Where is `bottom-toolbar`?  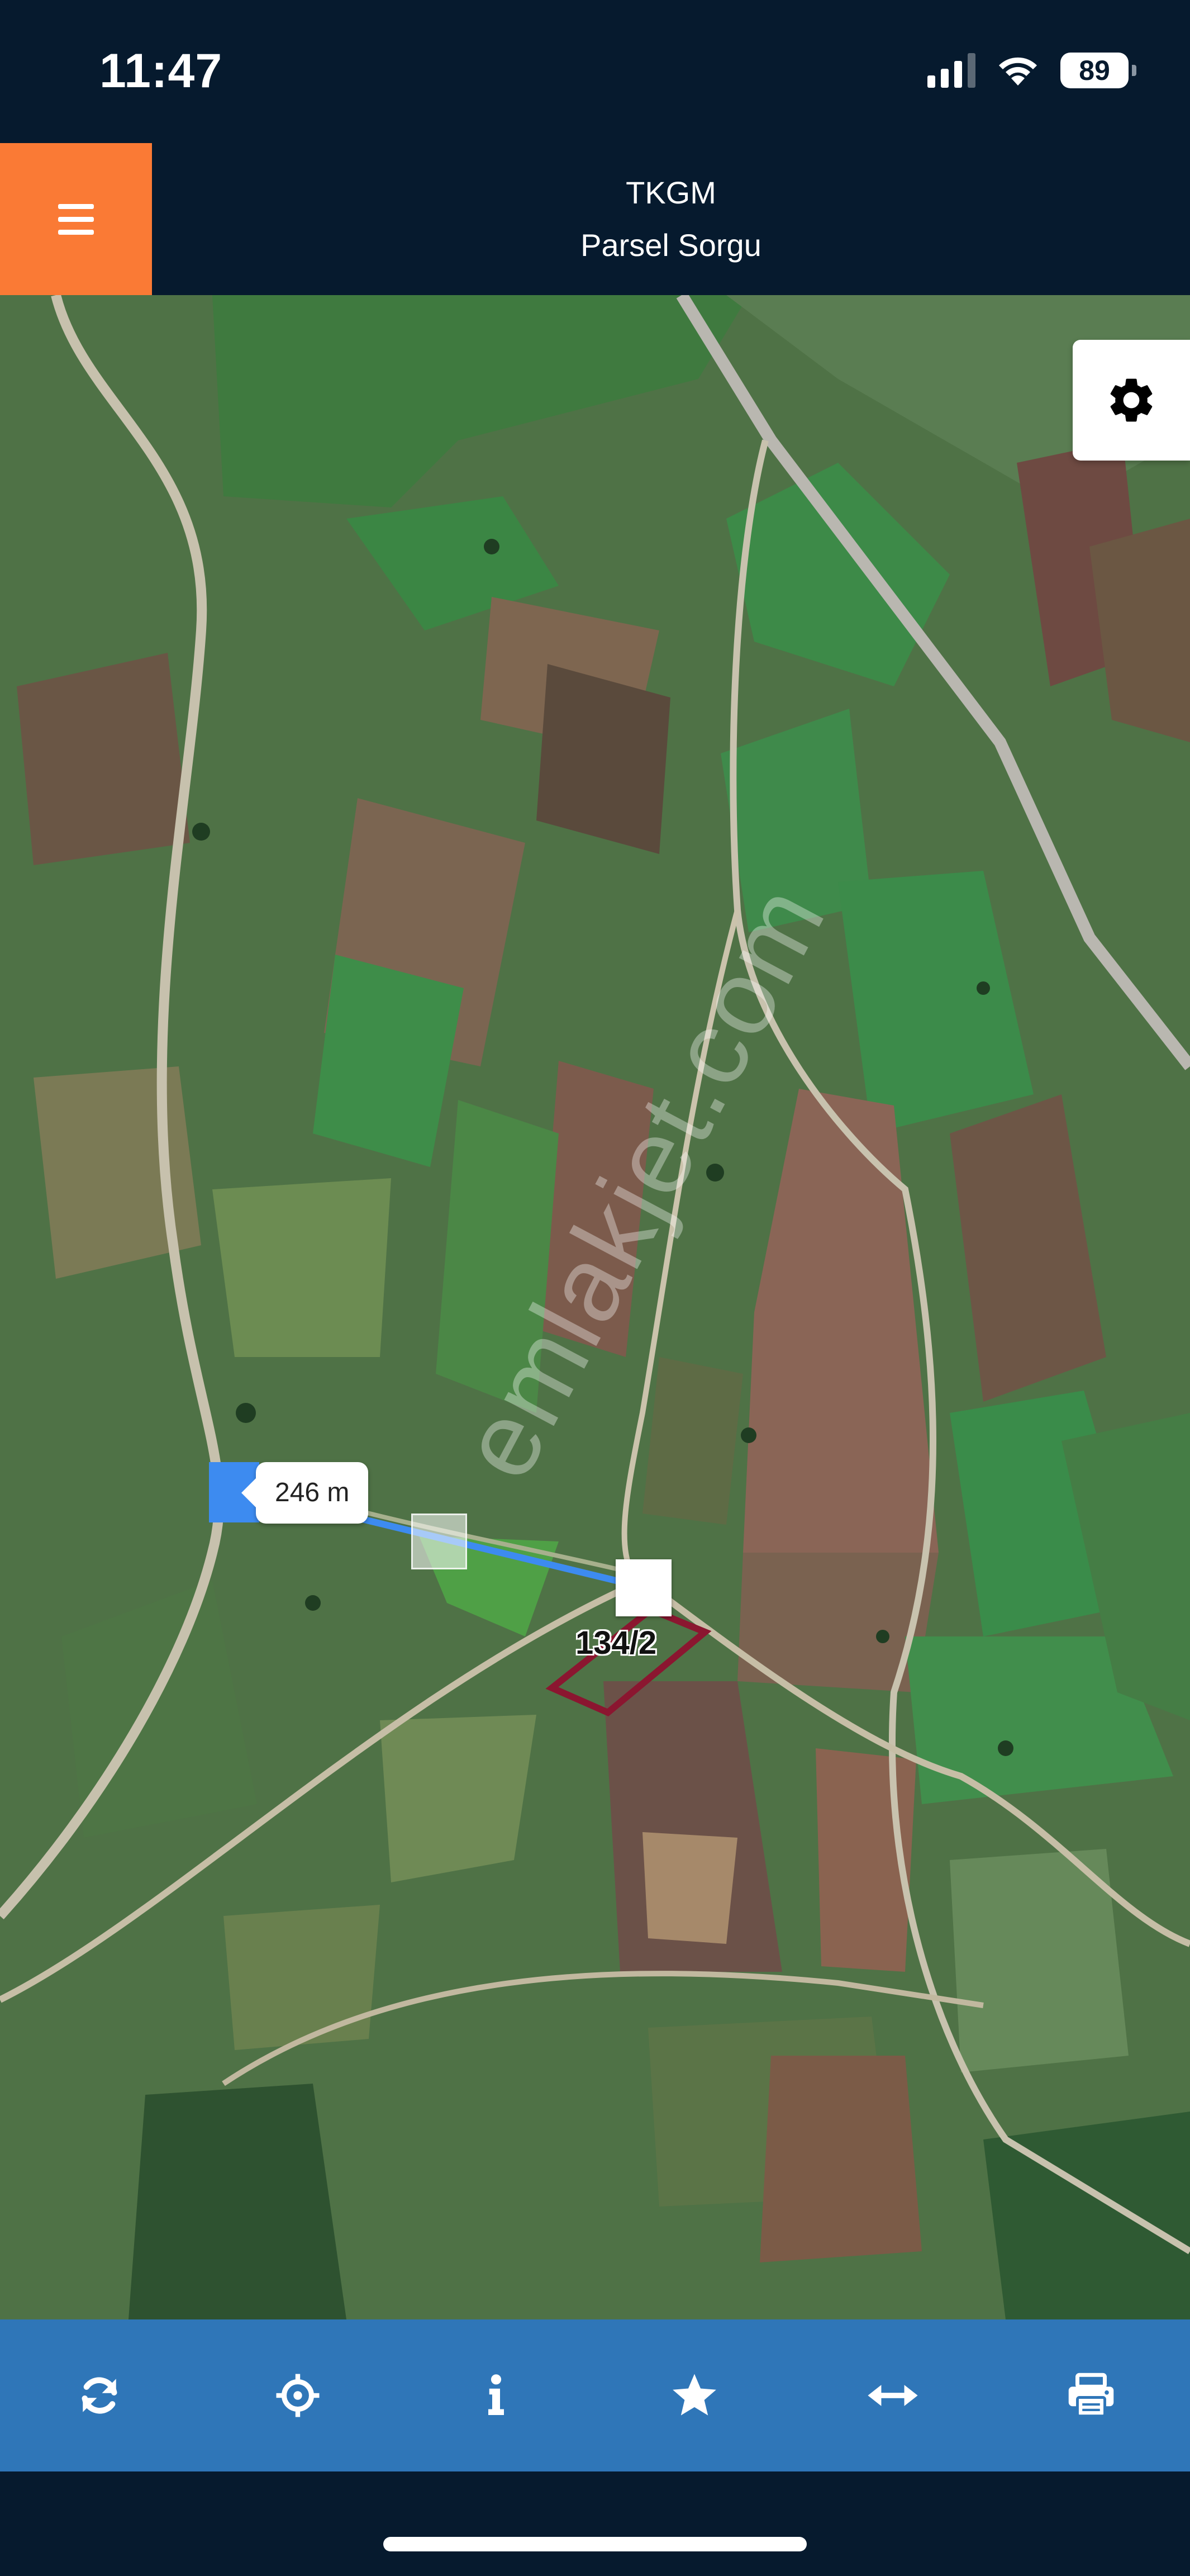 bottom-toolbar is located at coordinates (595, 2395).